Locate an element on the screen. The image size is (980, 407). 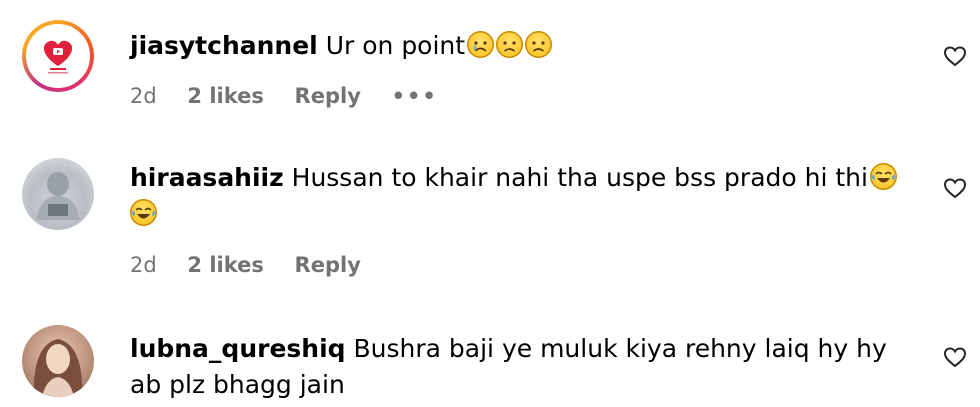
heart-play-logo-icon is located at coordinates (58, 57).